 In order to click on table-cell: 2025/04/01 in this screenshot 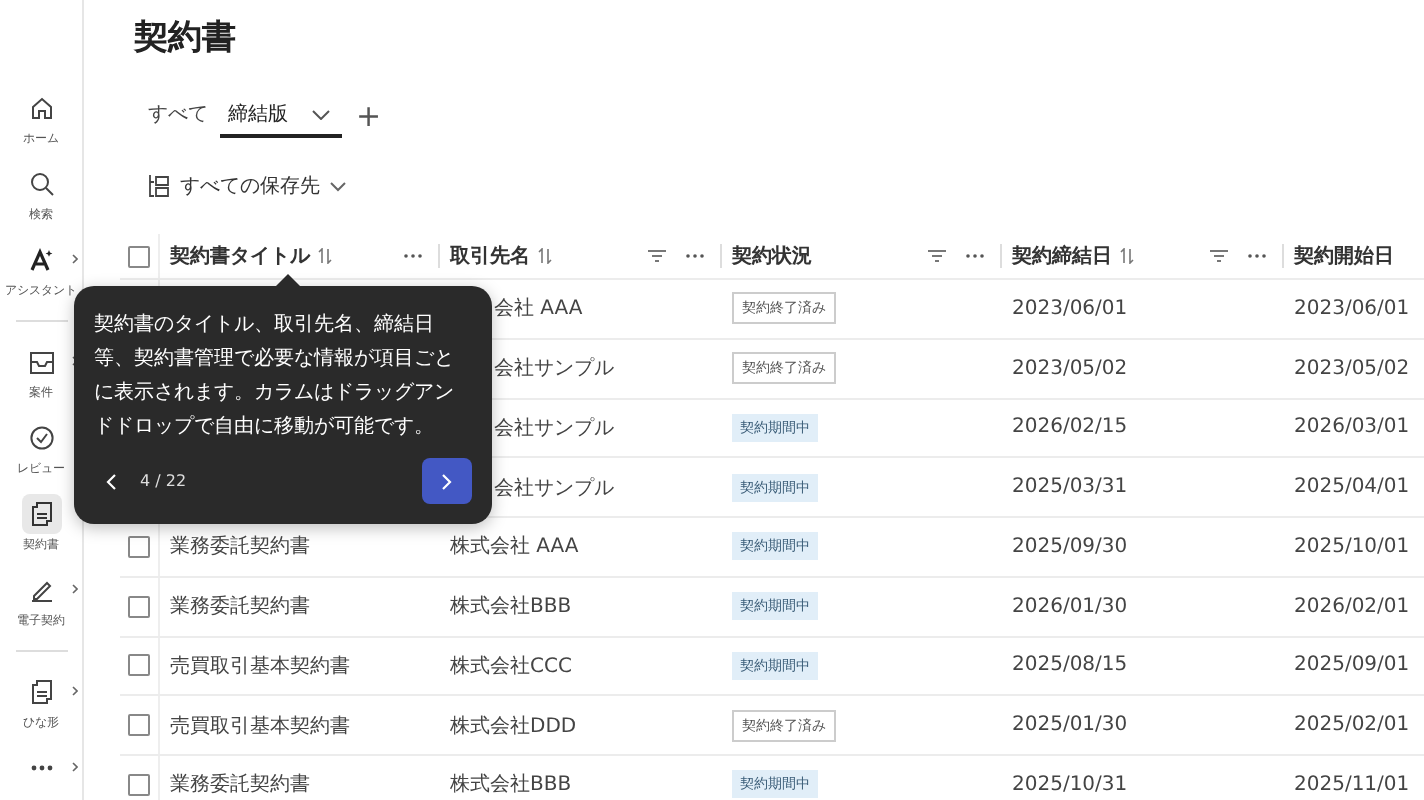, I will do `click(1352, 487)`.